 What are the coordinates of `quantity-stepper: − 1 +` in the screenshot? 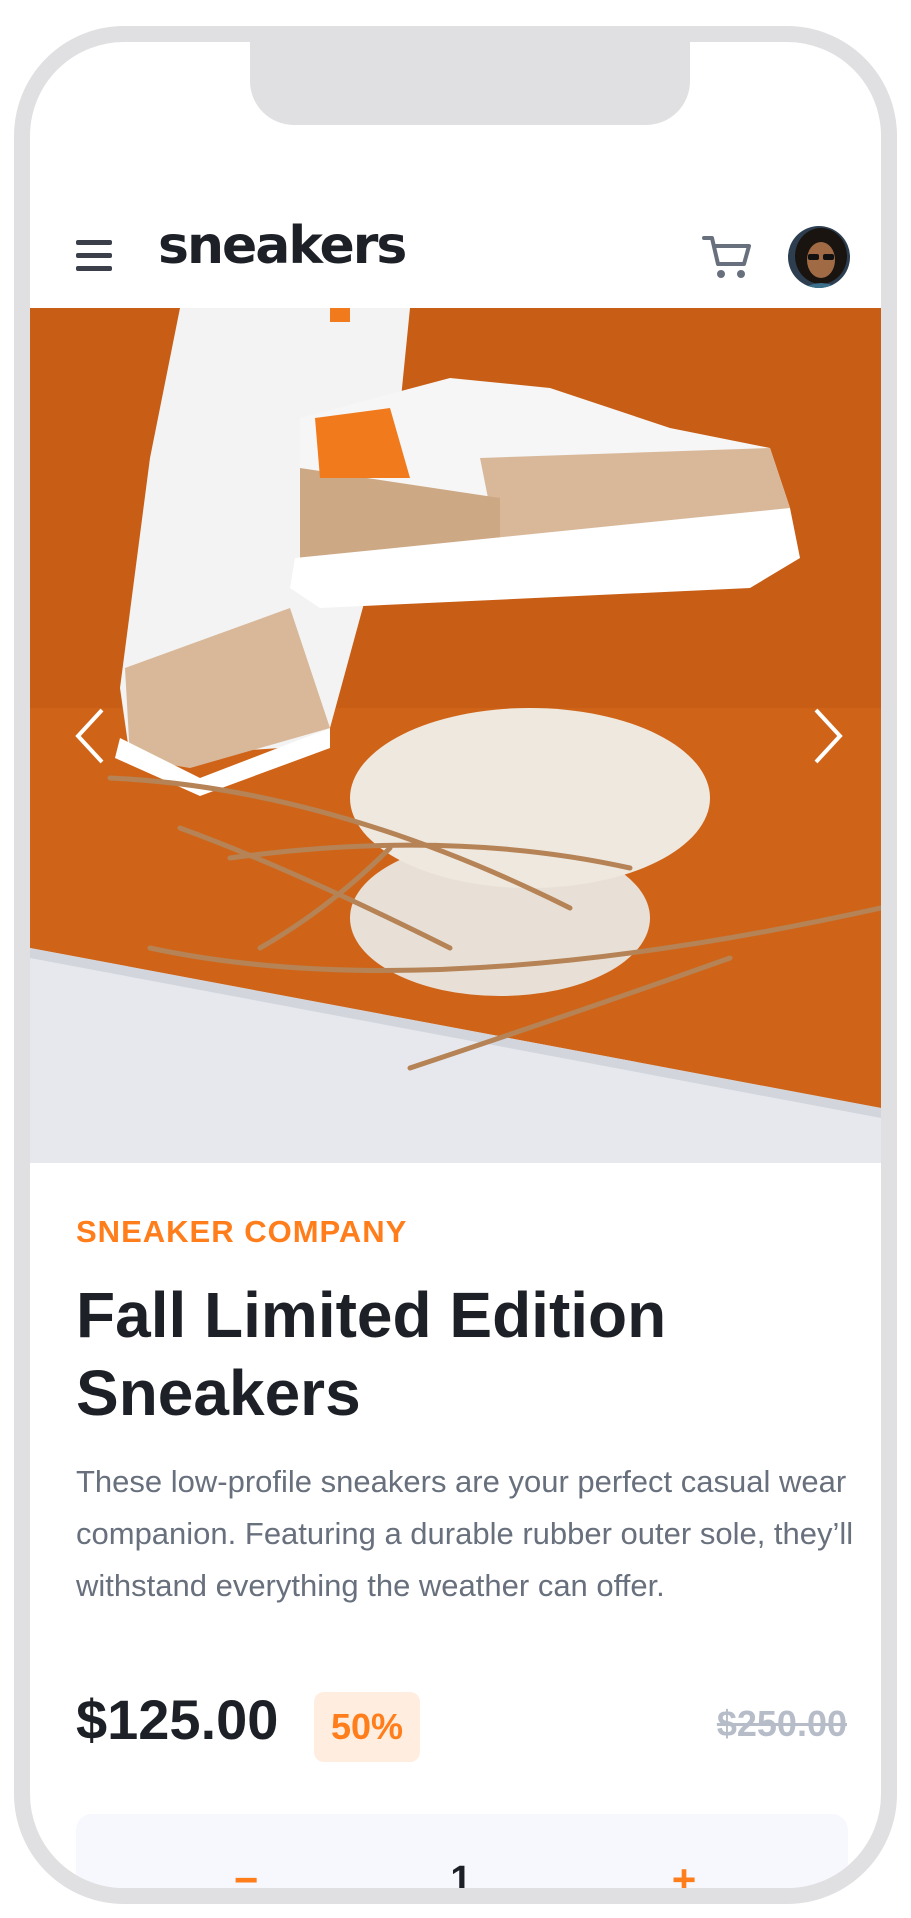 It's located at (462, 1857).